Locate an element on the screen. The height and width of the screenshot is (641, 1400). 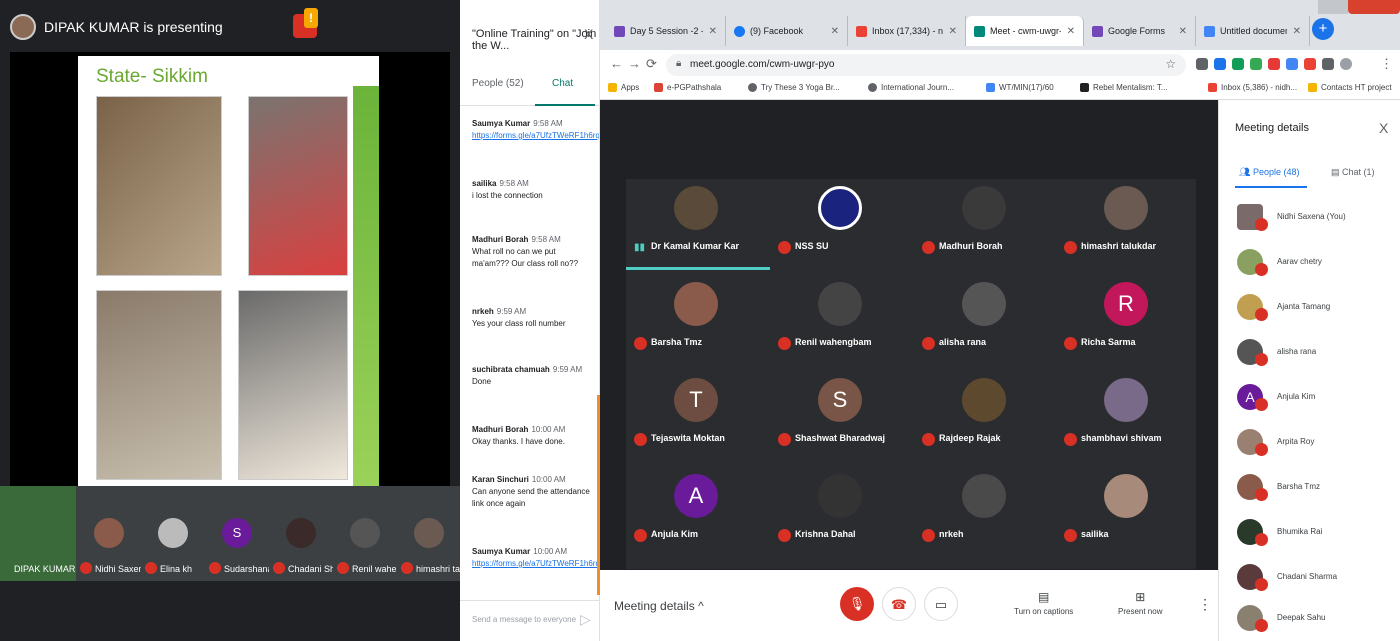
bookmark-item: WT/MIN(17)/60 is located at coordinates (1020, 88).